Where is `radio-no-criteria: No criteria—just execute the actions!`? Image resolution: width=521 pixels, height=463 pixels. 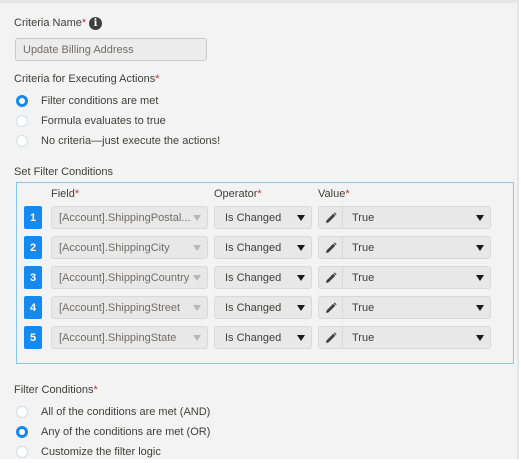
radio-no-criteria: No criteria—just execute the actions! is located at coordinates (118, 141).